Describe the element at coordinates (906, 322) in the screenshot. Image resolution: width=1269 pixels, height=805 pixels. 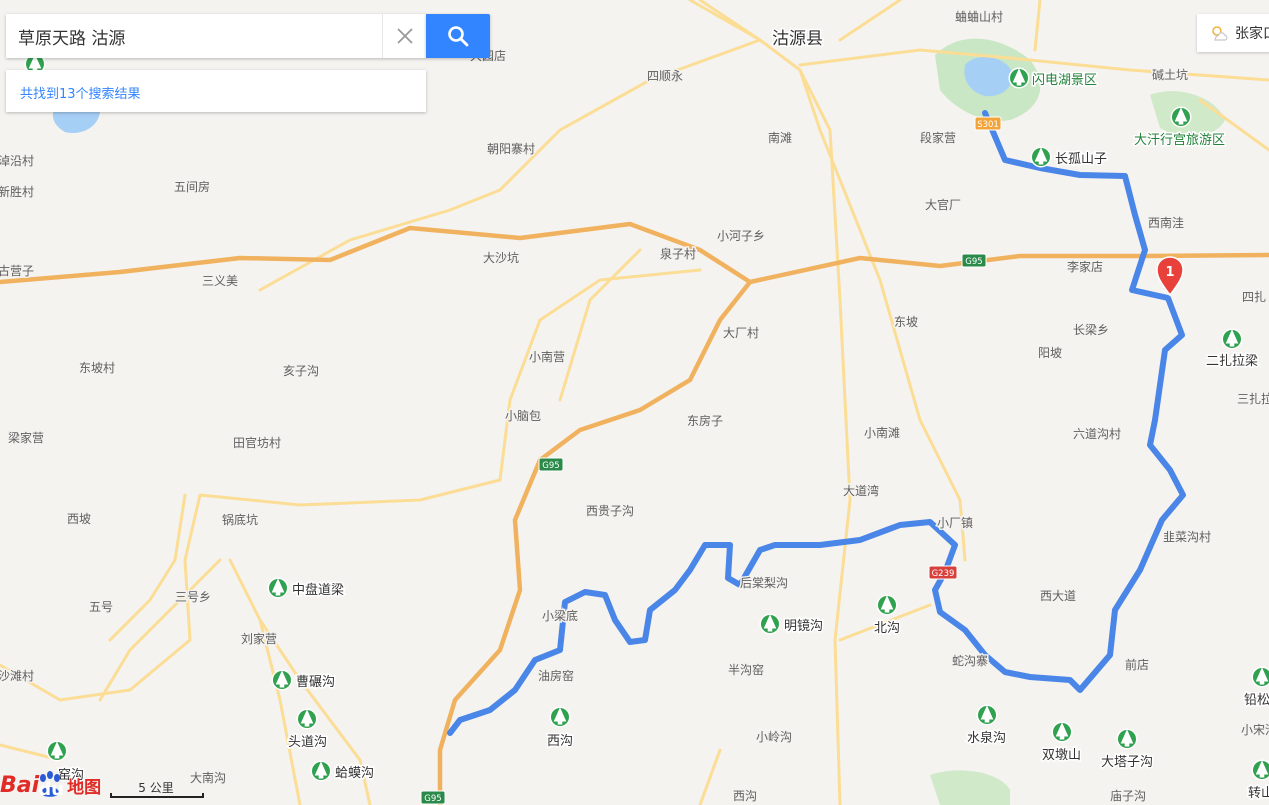
I see `place-label: 东坡` at that location.